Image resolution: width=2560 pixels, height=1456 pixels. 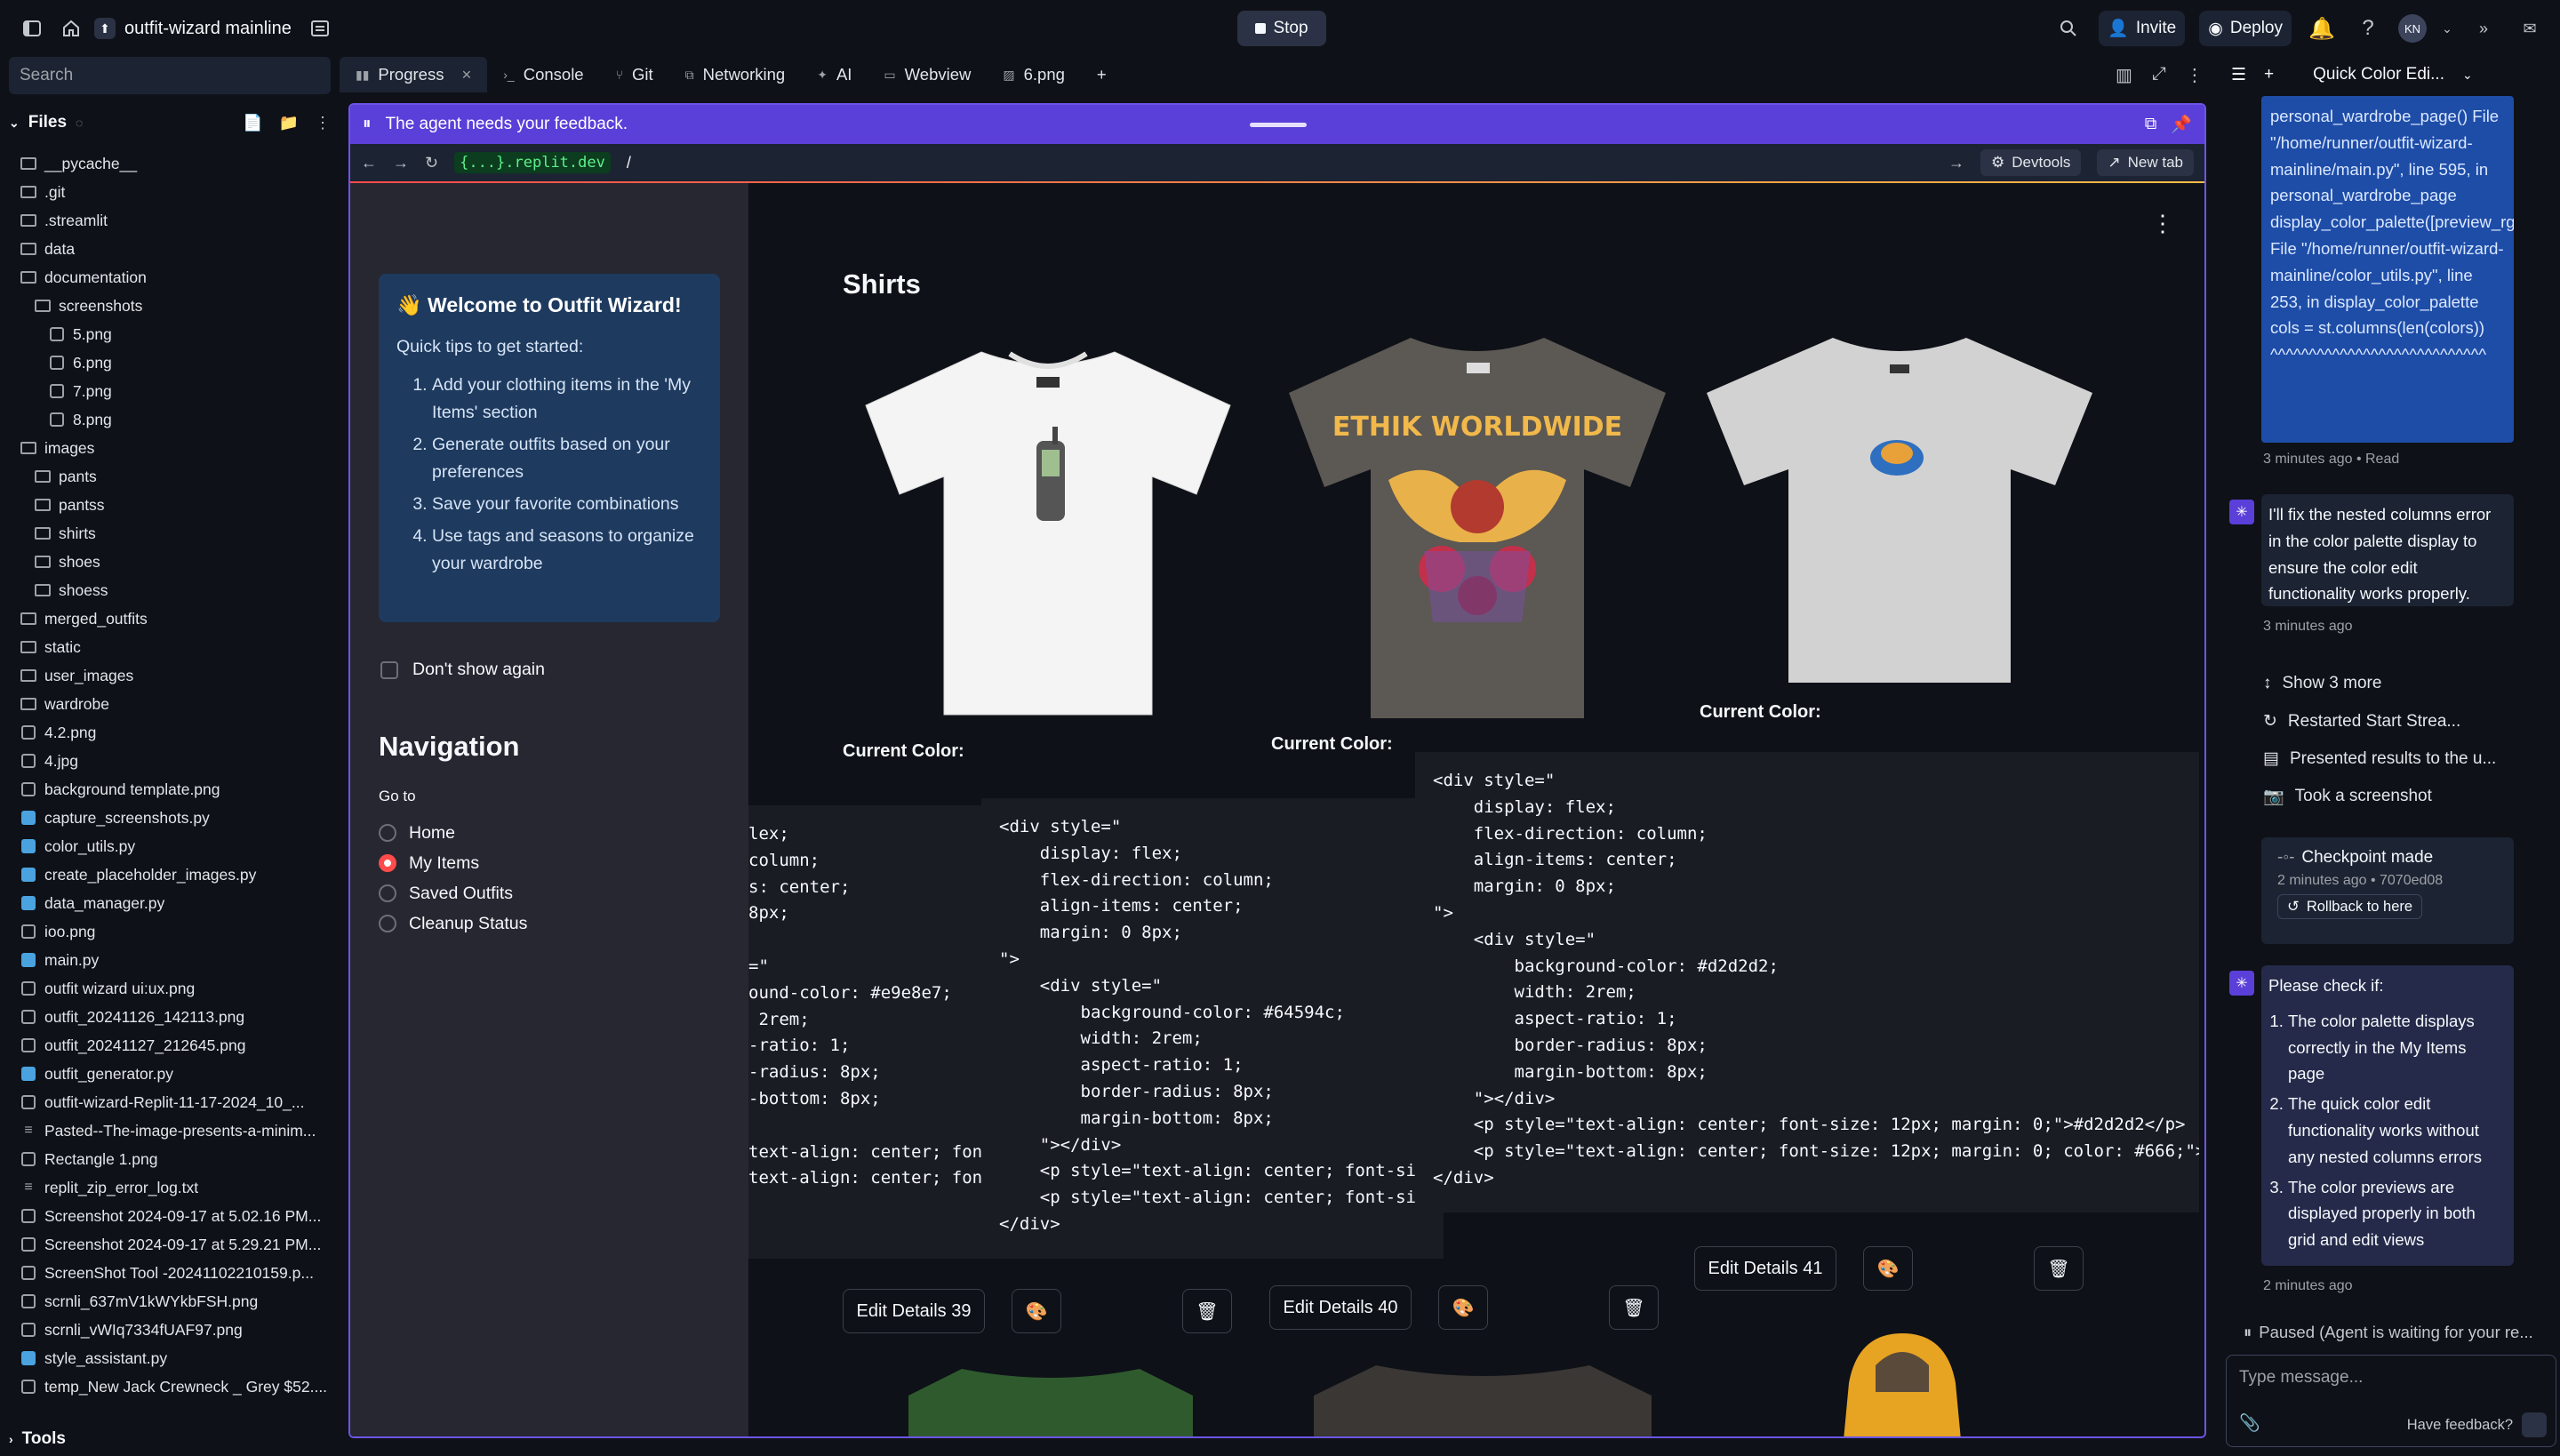 What do you see at coordinates (389, 669) in the screenshot?
I see `checkbox-box` at bounding box center [389, 669].